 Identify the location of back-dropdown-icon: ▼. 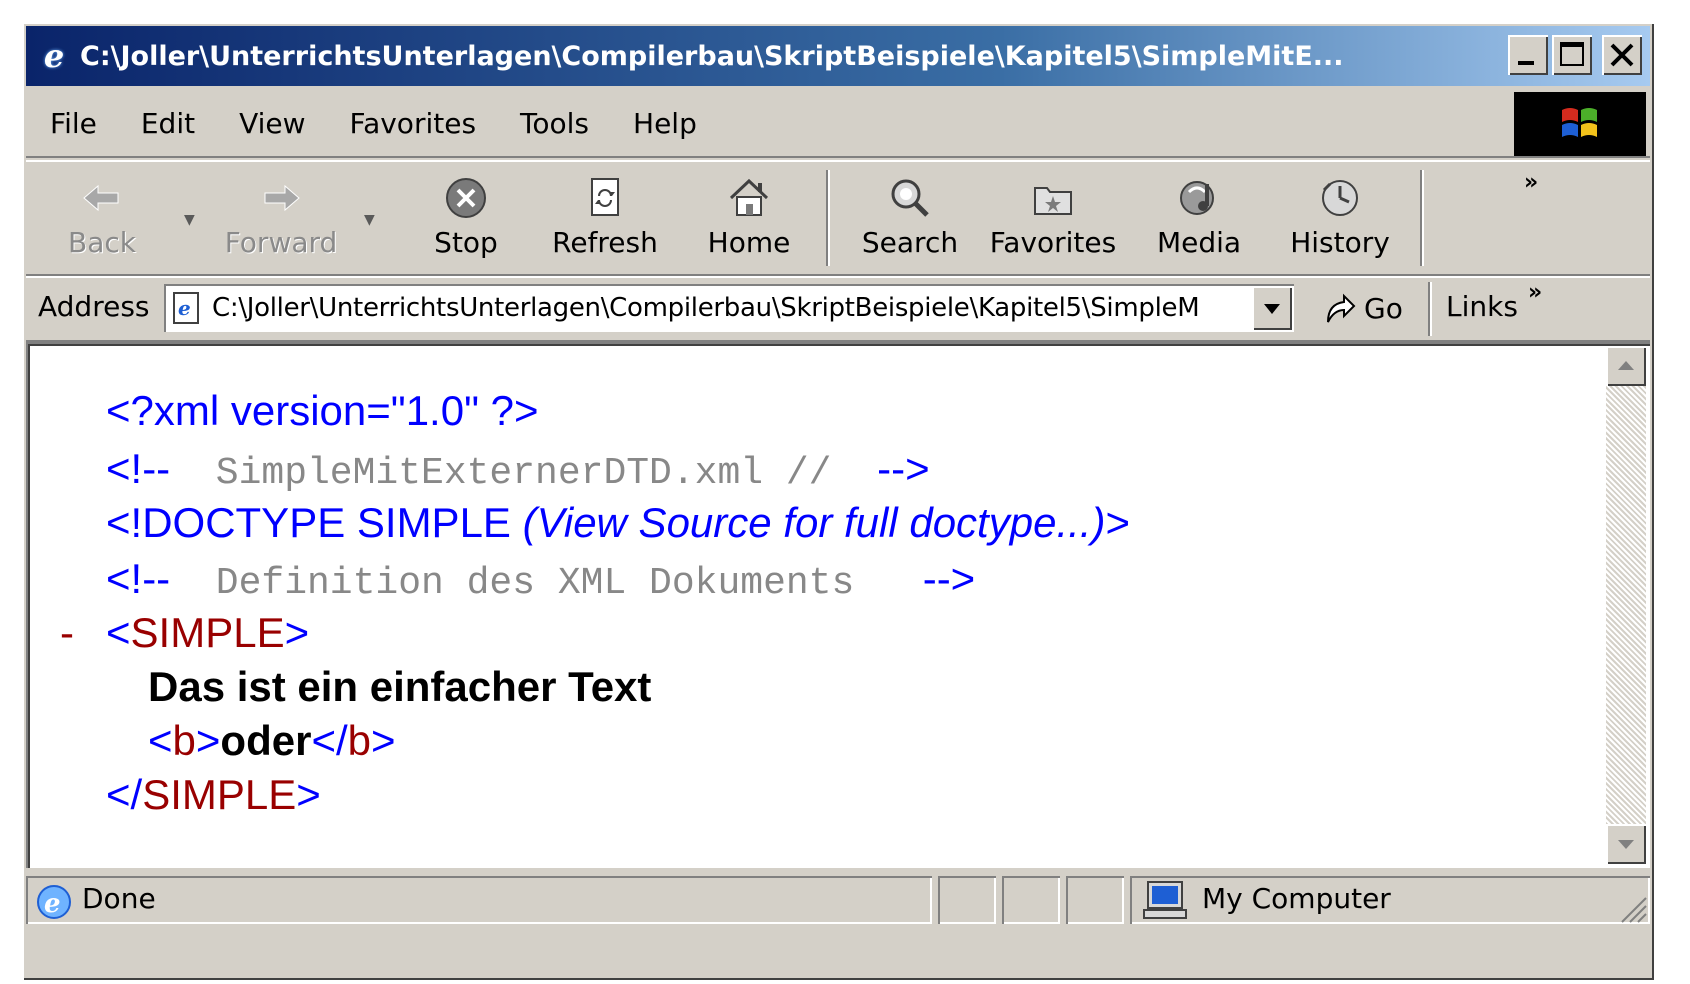
(189, 220).